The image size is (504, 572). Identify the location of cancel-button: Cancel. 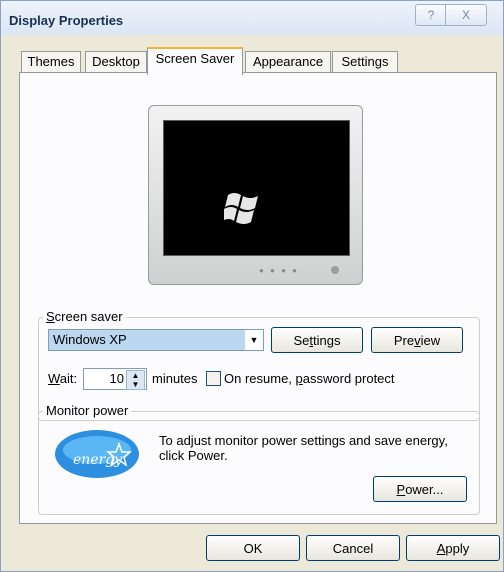
(353, 548).